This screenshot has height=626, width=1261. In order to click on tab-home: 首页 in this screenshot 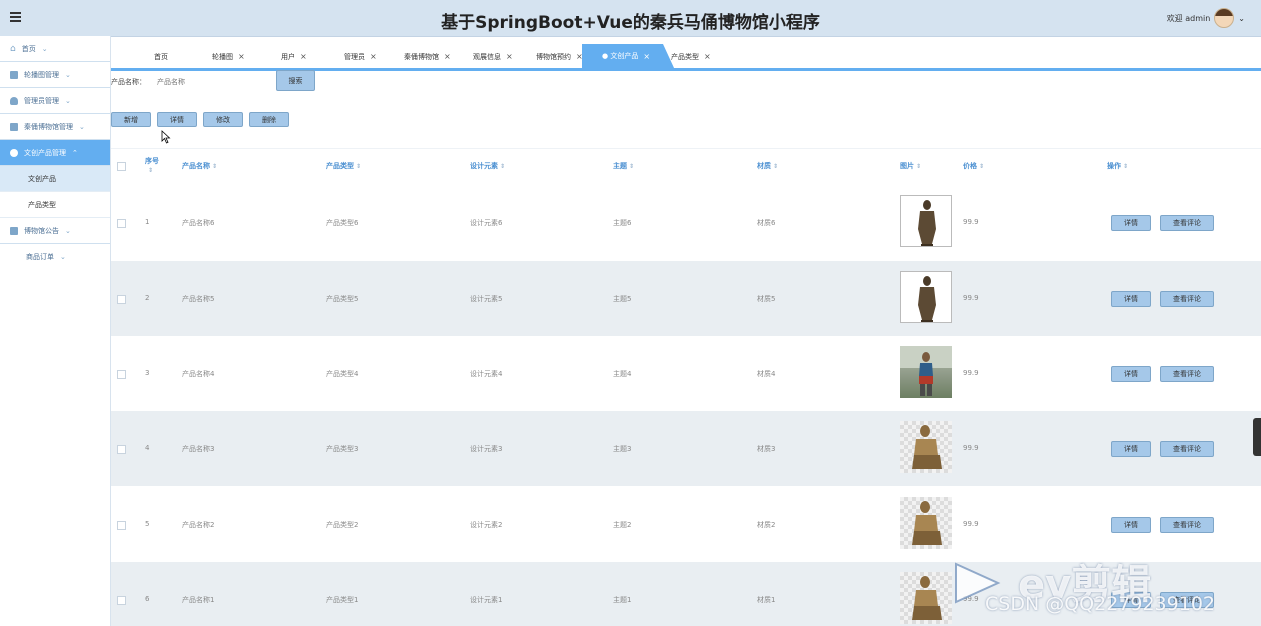, I will do `click(161, 57)`.